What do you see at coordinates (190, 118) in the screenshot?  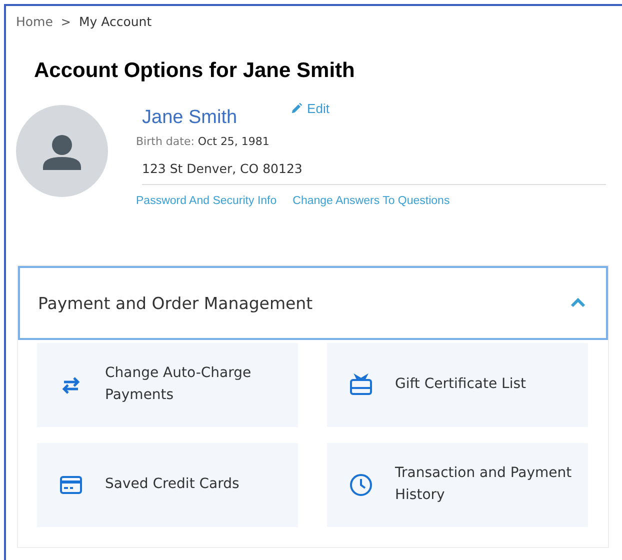 I see `user-name: Jane Smith` at bounding box center [190, 118].